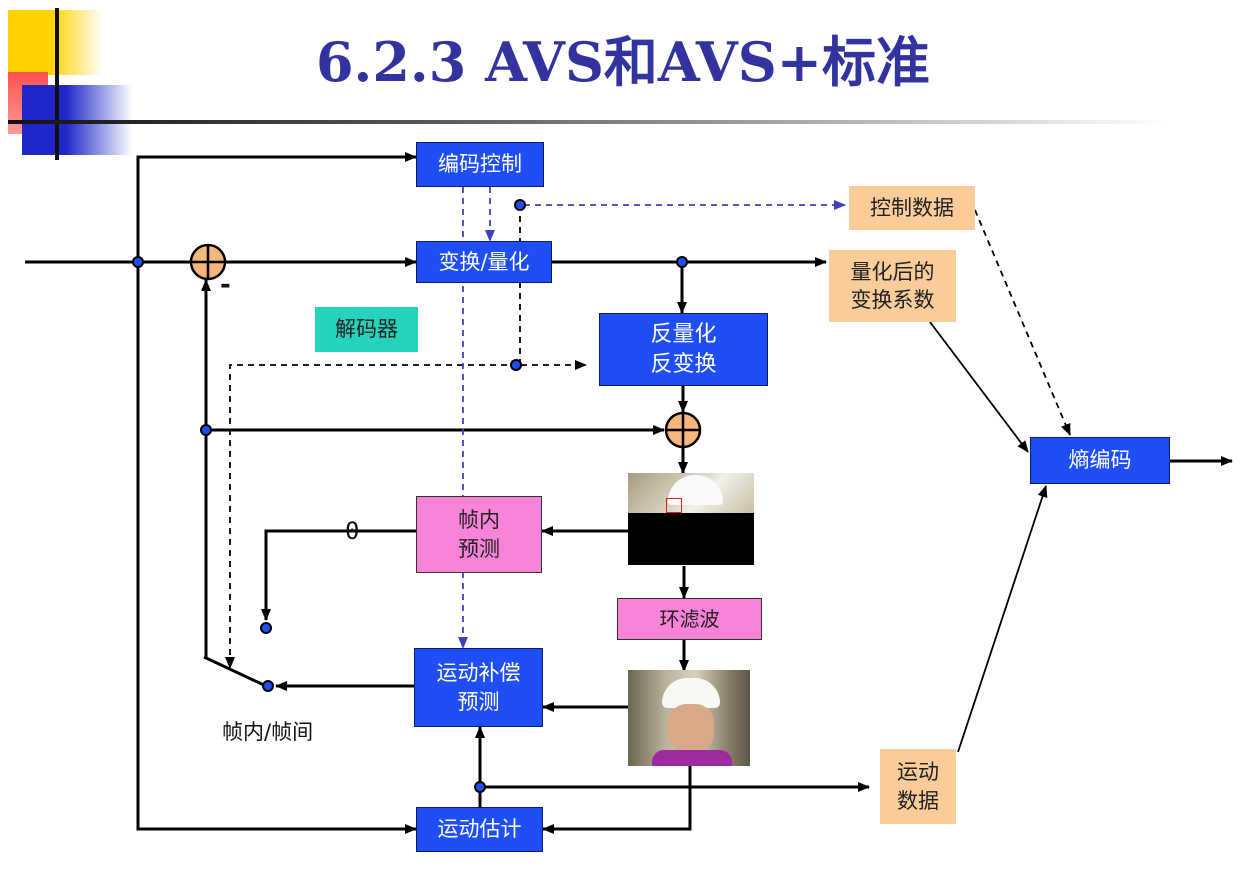 This screenshot has width=1246, height=892. Describe the element at coordinates (1100, 460) in the screenshot. I see `entropy-coding-block: 熵编码` at that location.